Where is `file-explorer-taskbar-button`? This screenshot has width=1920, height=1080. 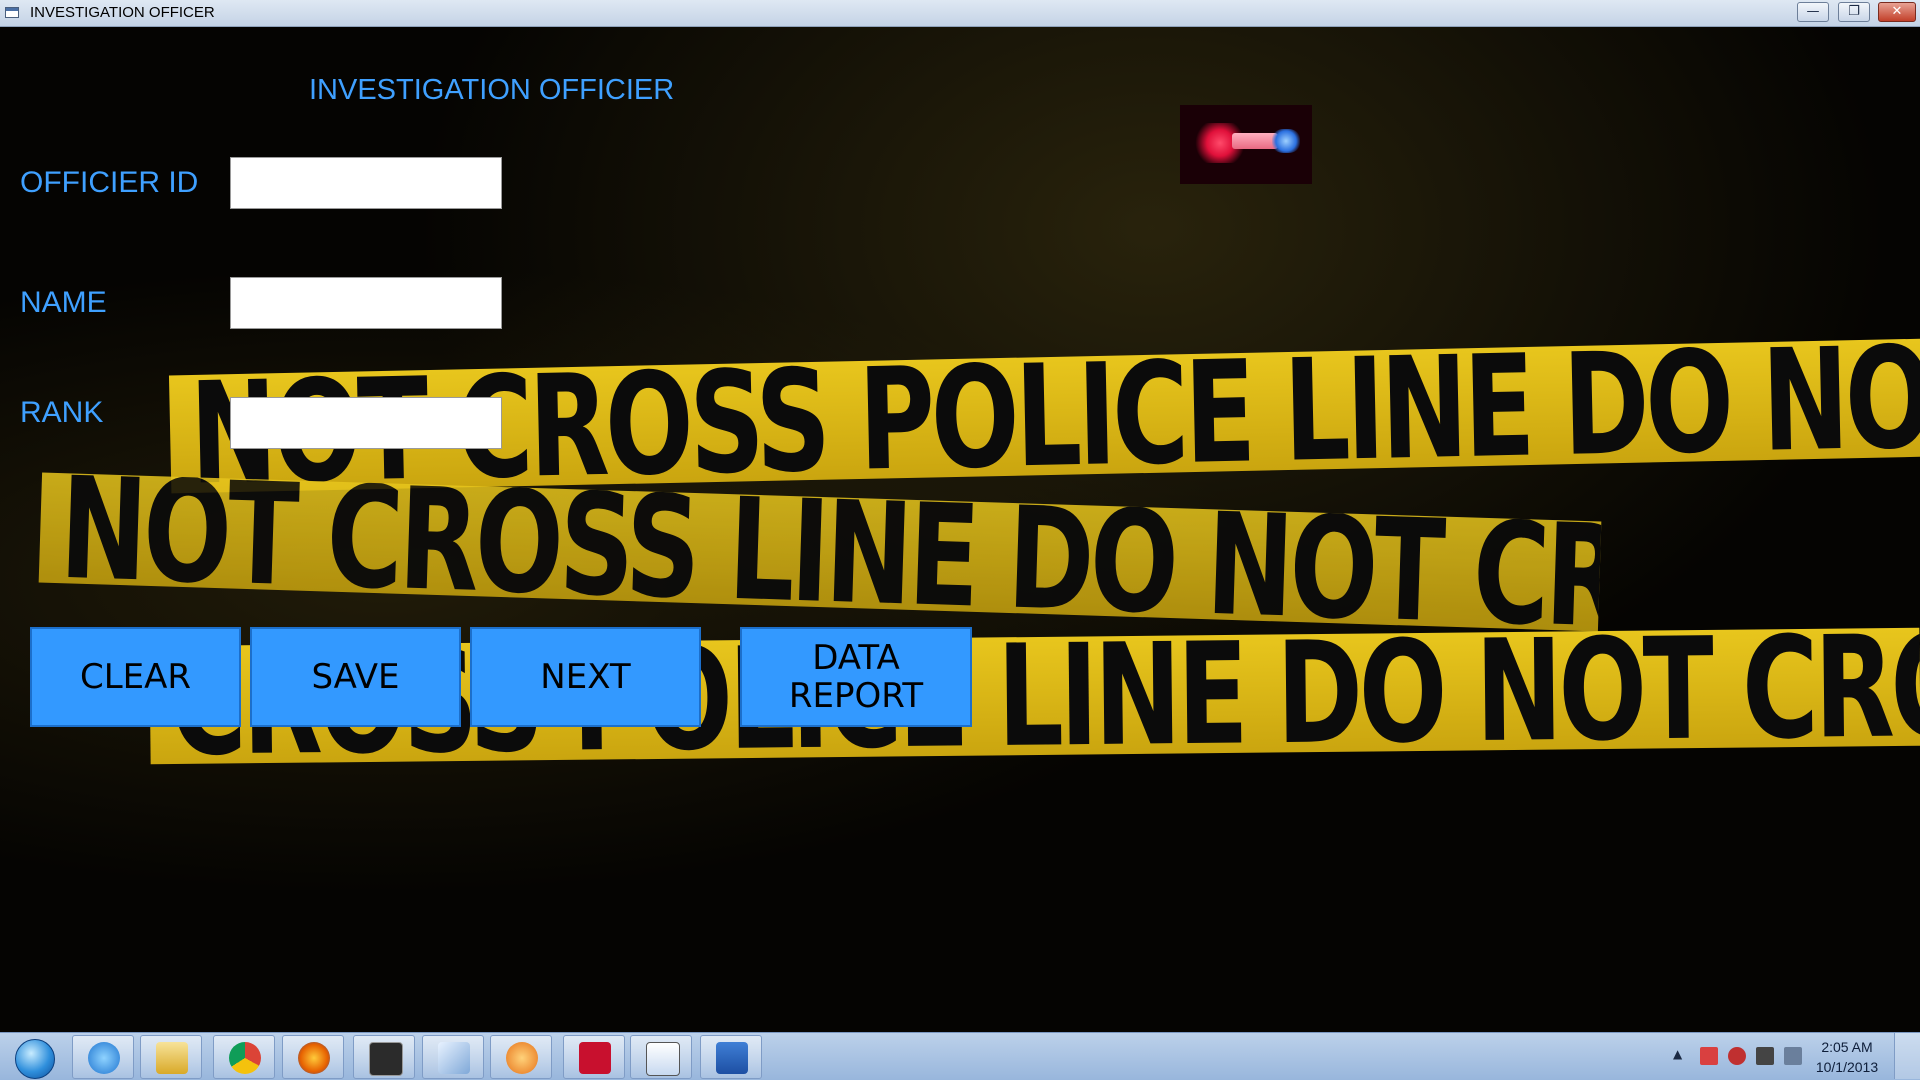 file-explorer-taskbar-button is located at coordinates (171, 1057).